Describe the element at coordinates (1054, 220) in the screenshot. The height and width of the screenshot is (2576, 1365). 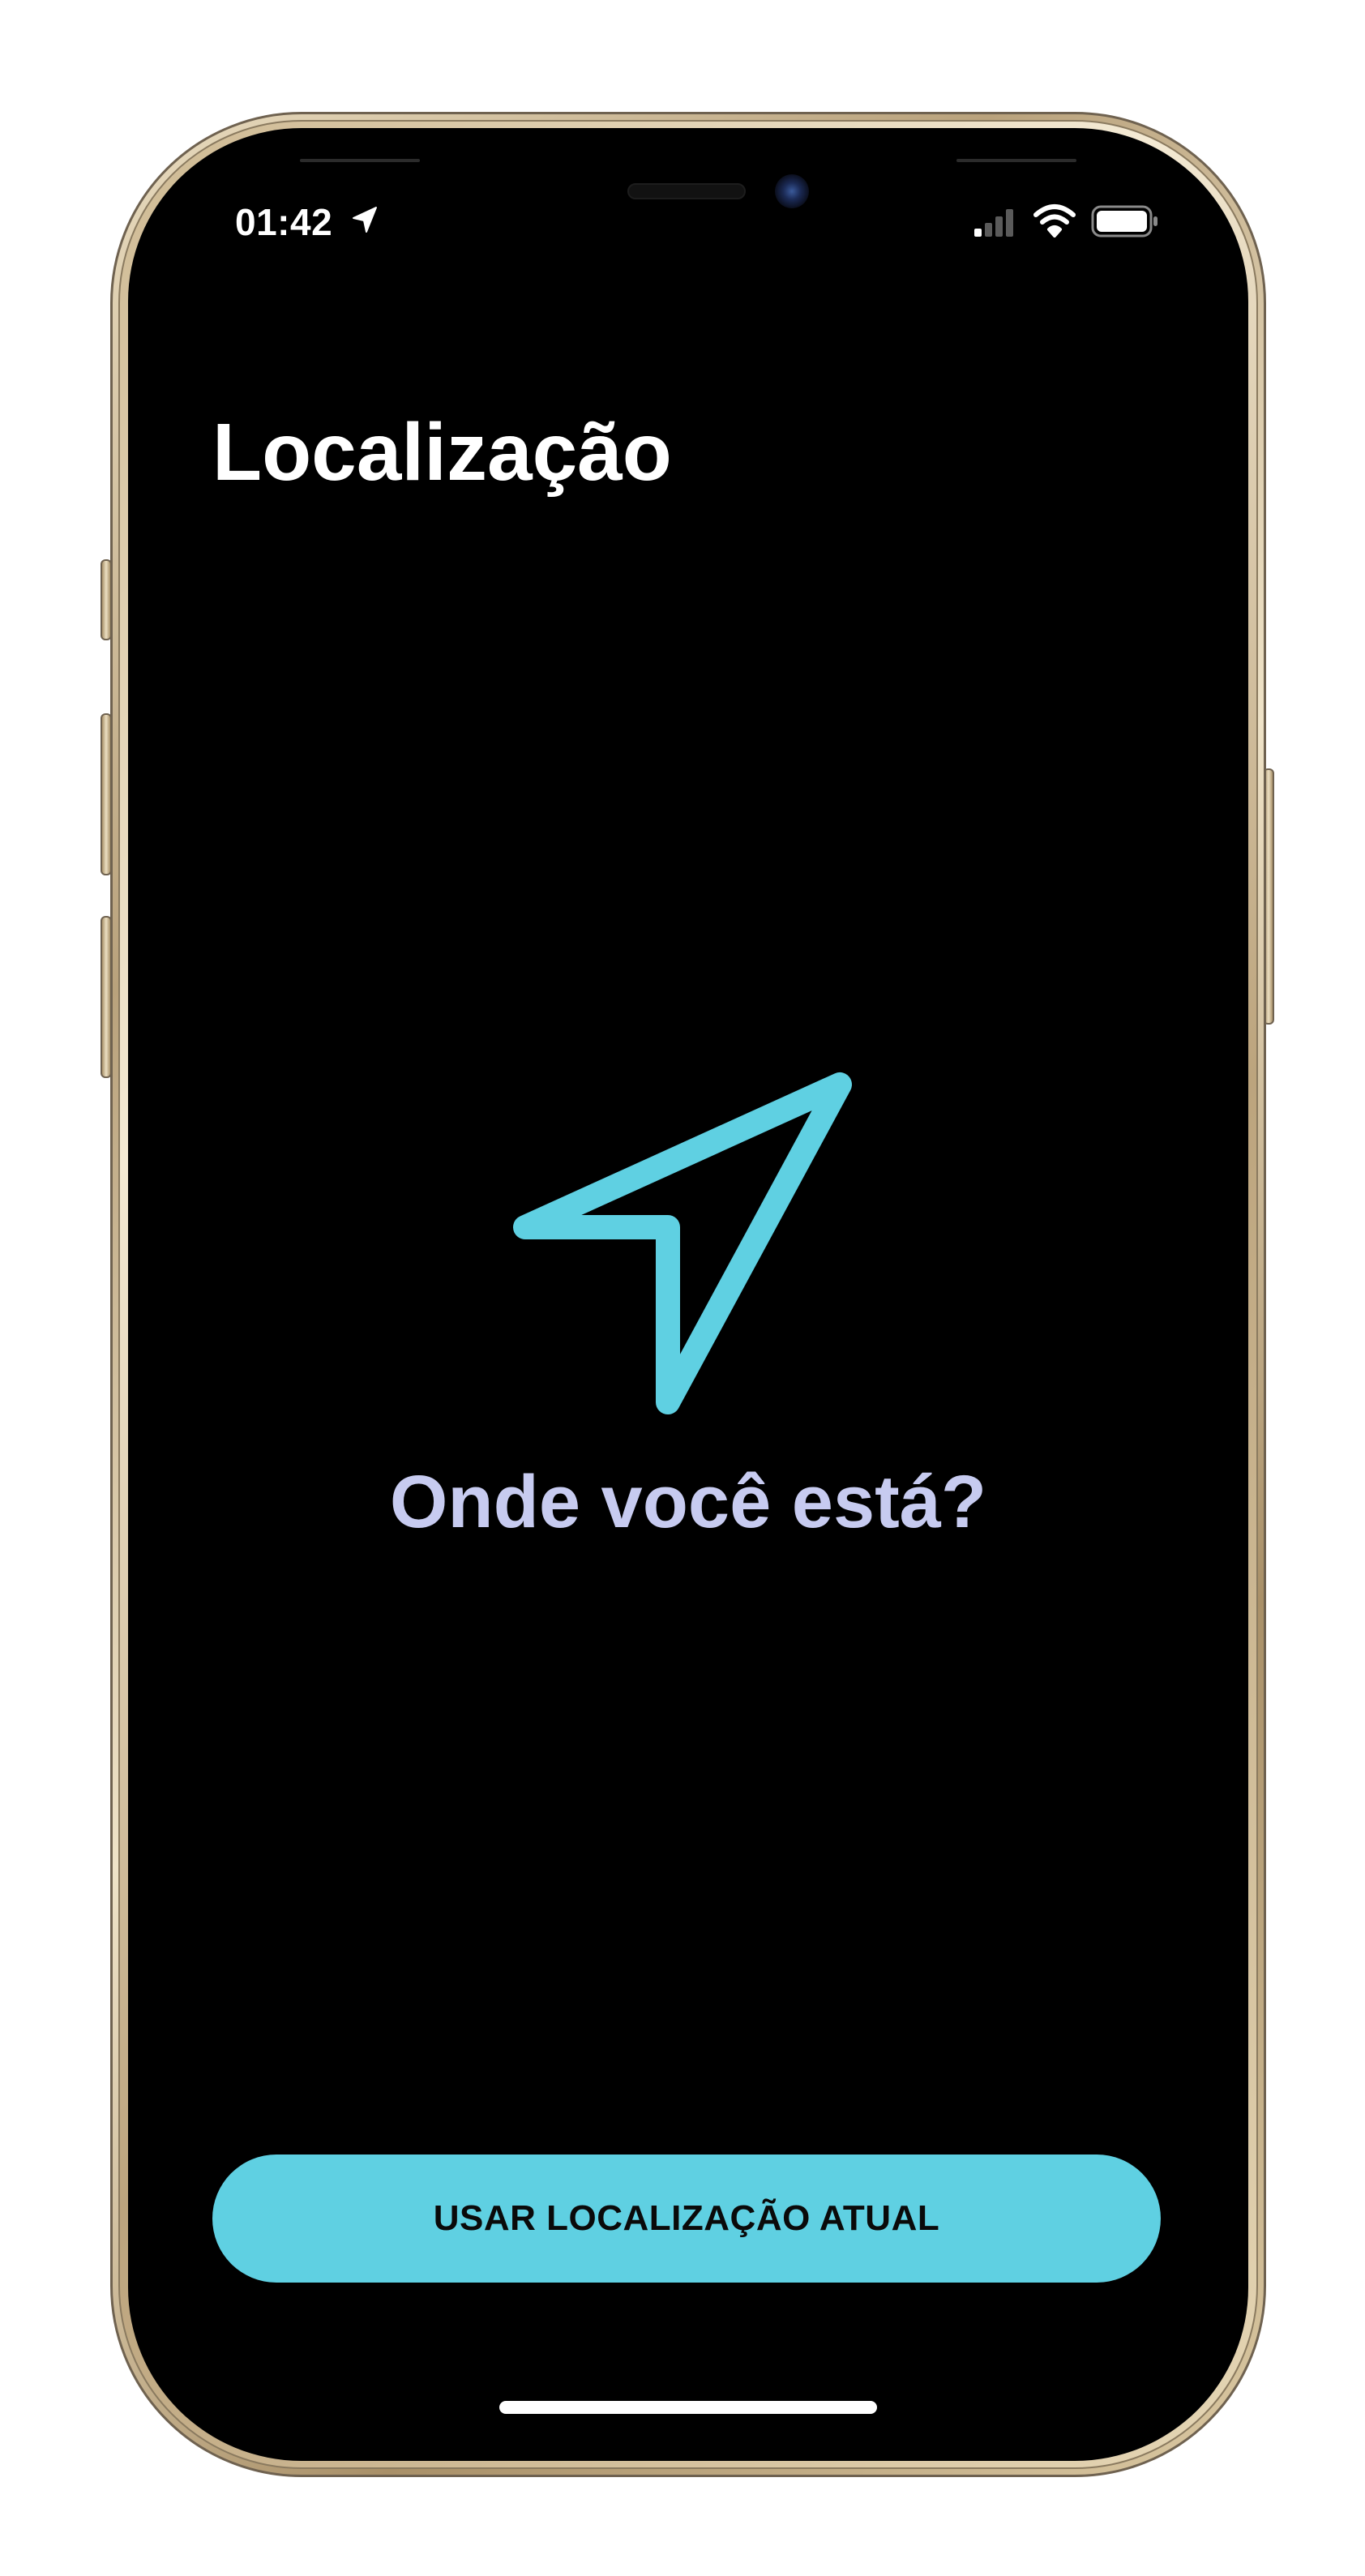
I see `wifi-icon` at that location.